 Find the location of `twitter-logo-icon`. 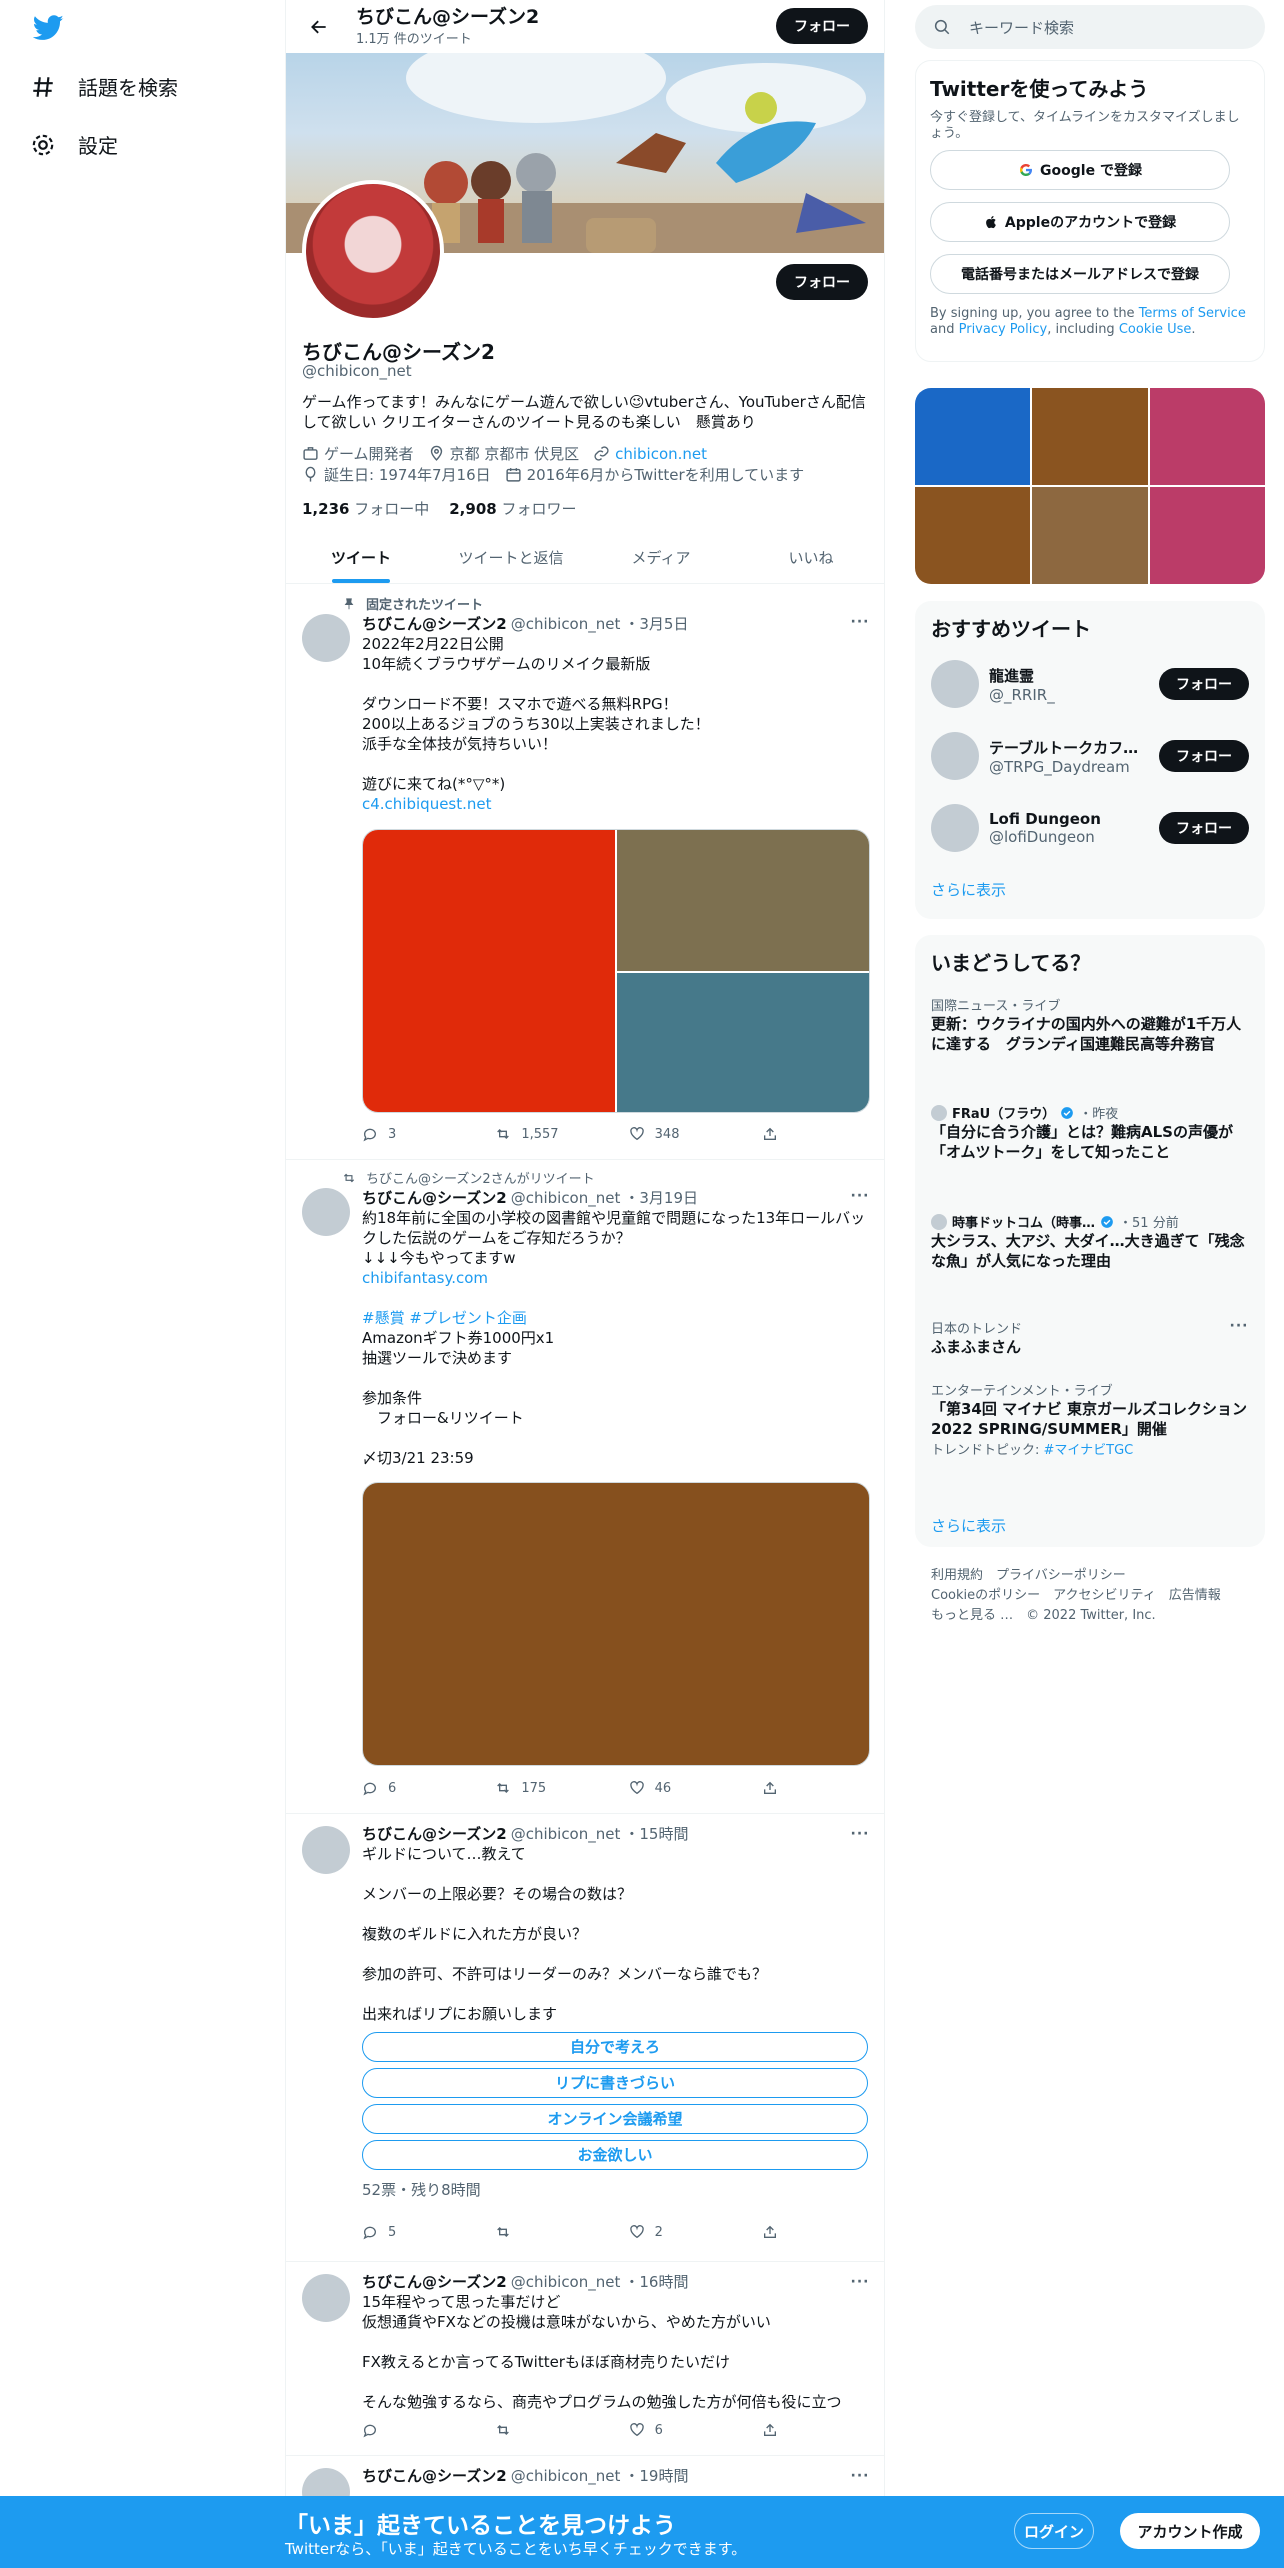

twitter-logo-icon is located at coordinates (48, 28).